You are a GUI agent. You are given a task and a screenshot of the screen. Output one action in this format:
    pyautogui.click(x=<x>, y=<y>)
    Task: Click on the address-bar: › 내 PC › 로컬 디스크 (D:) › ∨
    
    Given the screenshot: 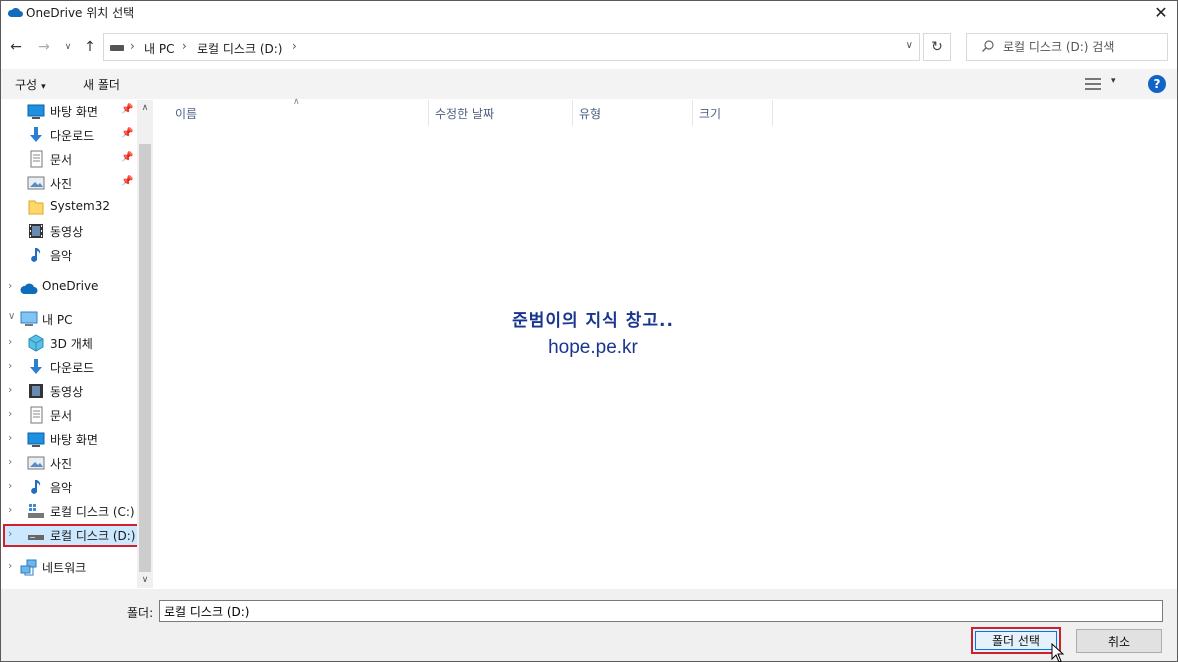 What is the action you would take?
    pyautogui.click(x=511, y=47)
    